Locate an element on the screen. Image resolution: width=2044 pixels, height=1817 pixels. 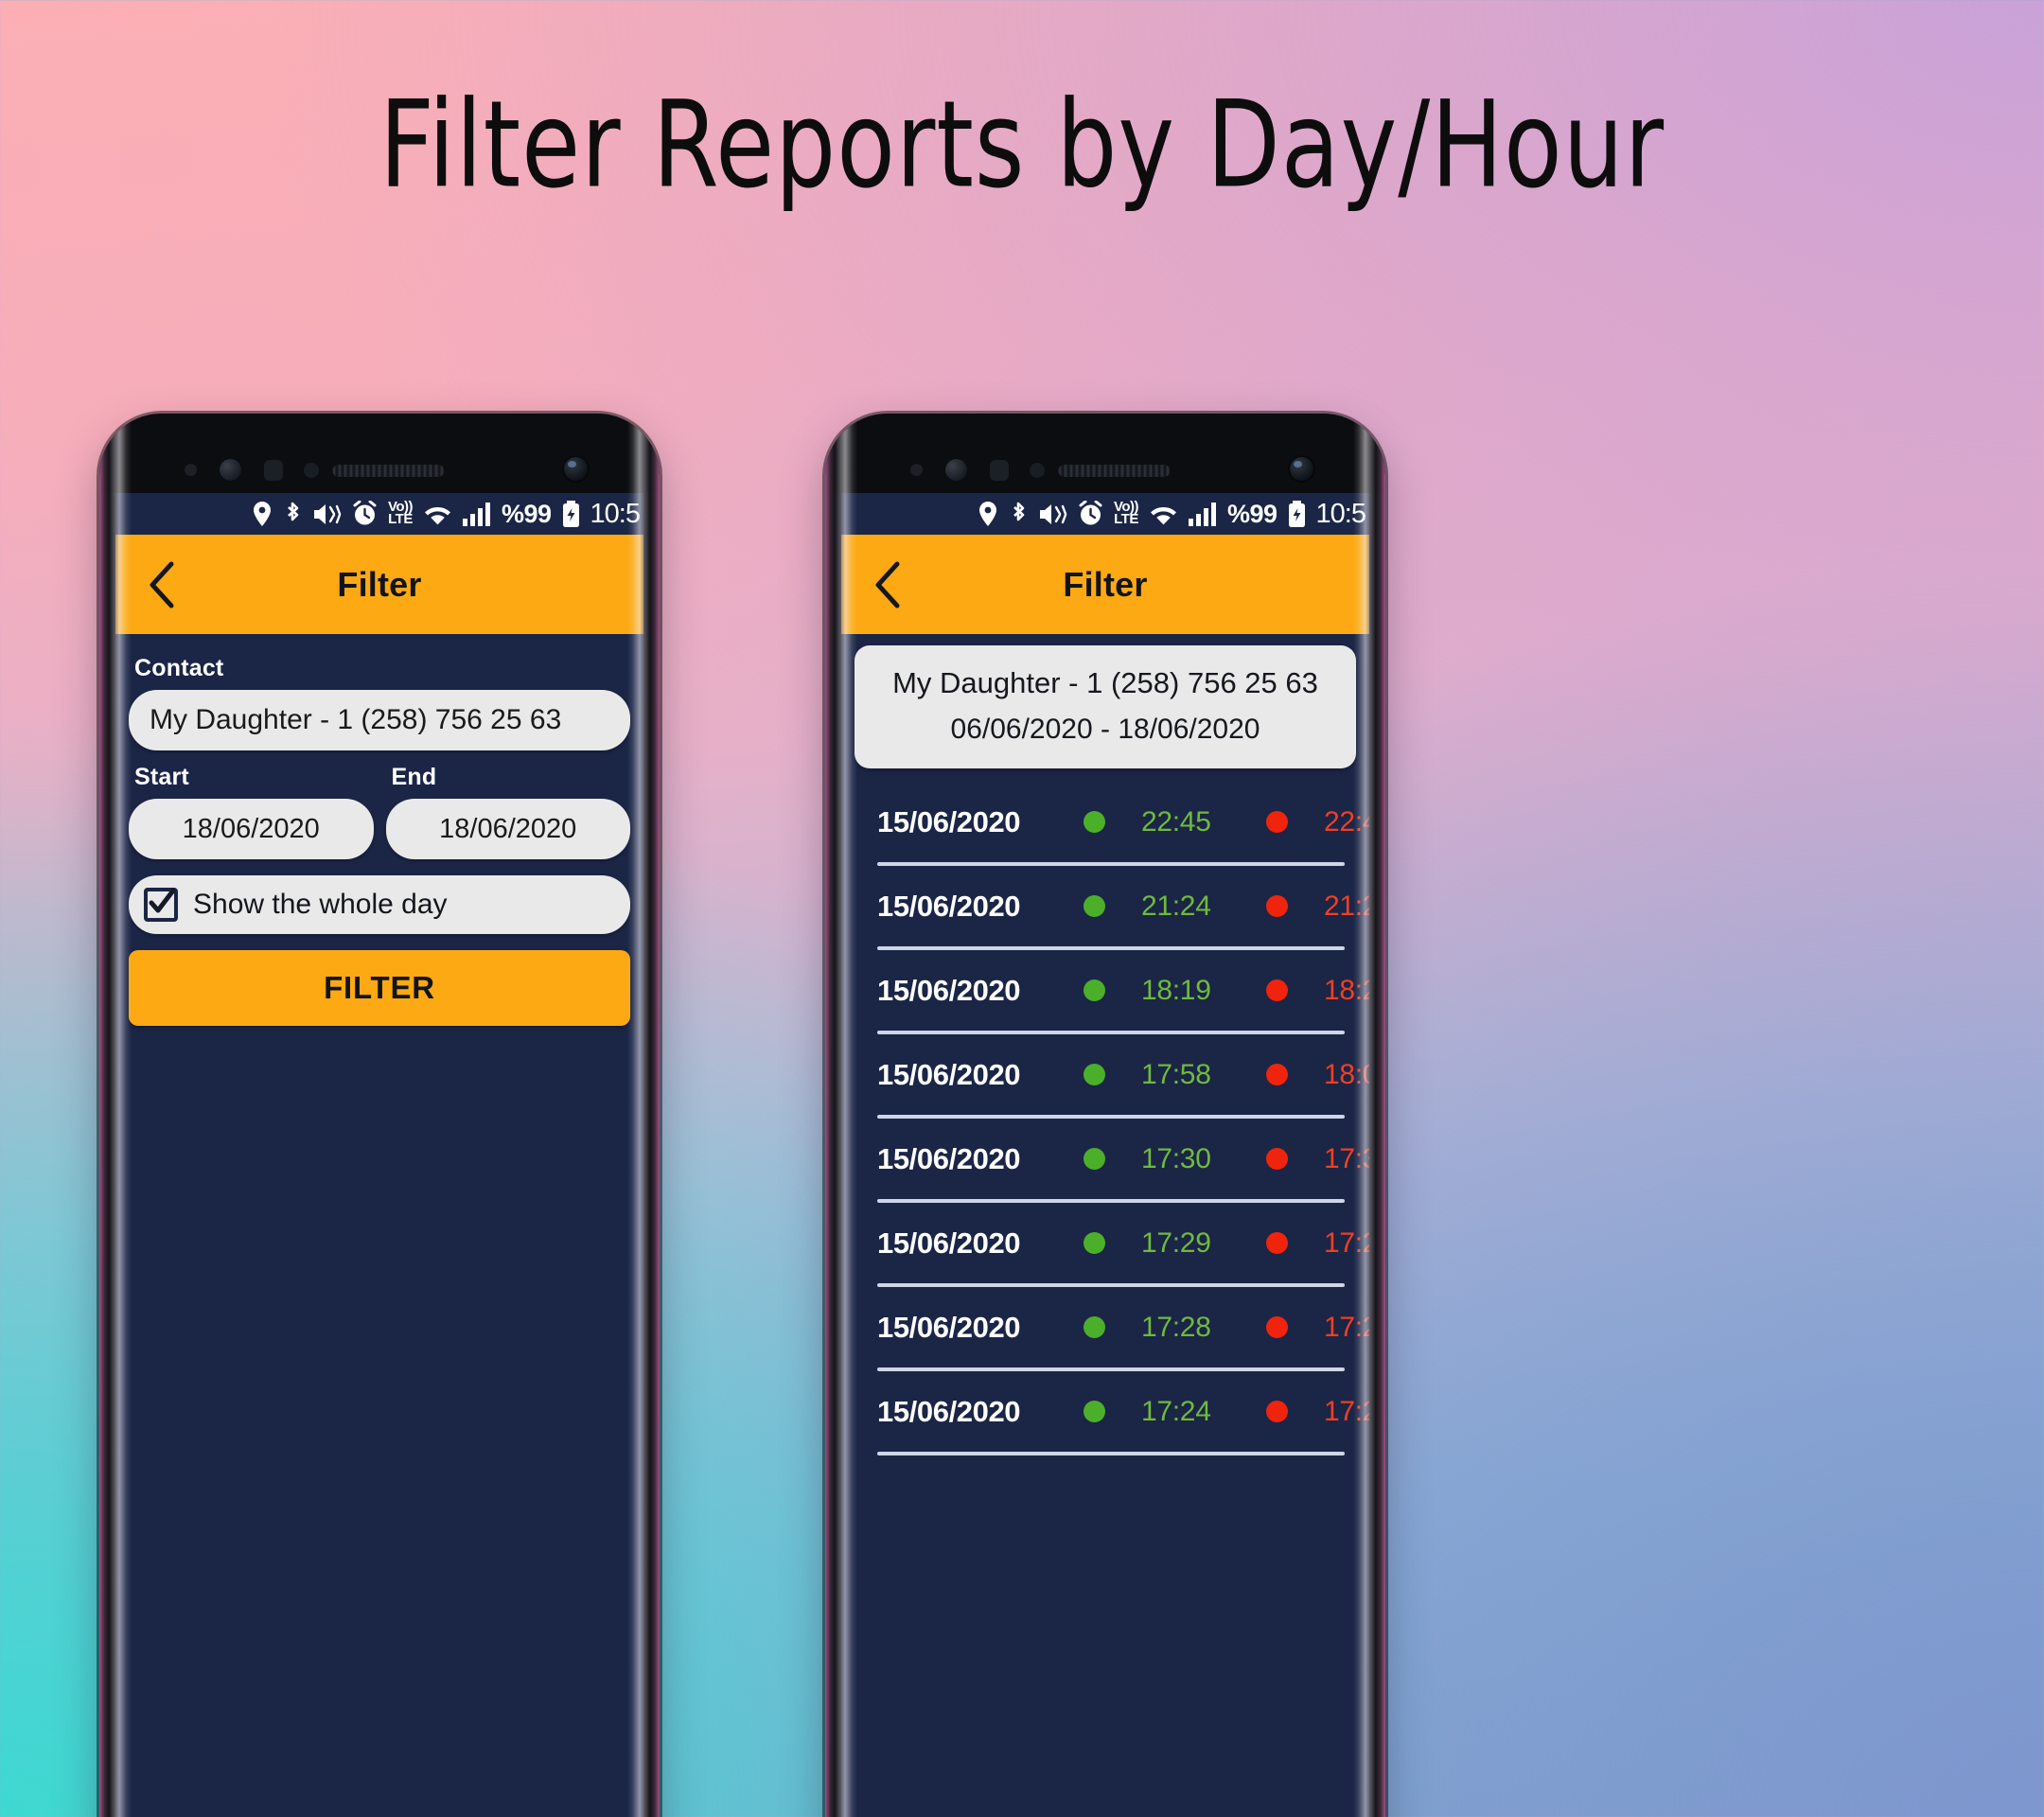
row-divider is located at coordinates (1111, 1453).